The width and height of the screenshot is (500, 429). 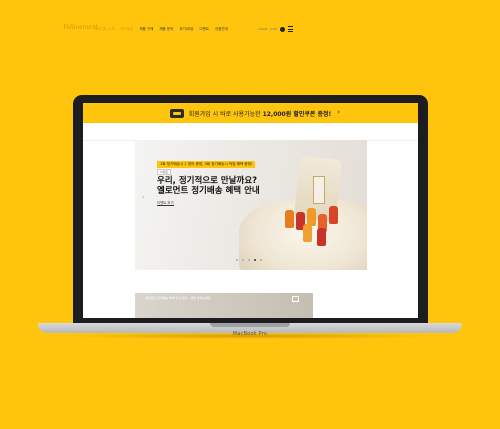 I want to click on video-preview: 옐로먼트 정기배송 혜택 안내 영상 · 매월 받아보세요, so click(x=224, y=305).